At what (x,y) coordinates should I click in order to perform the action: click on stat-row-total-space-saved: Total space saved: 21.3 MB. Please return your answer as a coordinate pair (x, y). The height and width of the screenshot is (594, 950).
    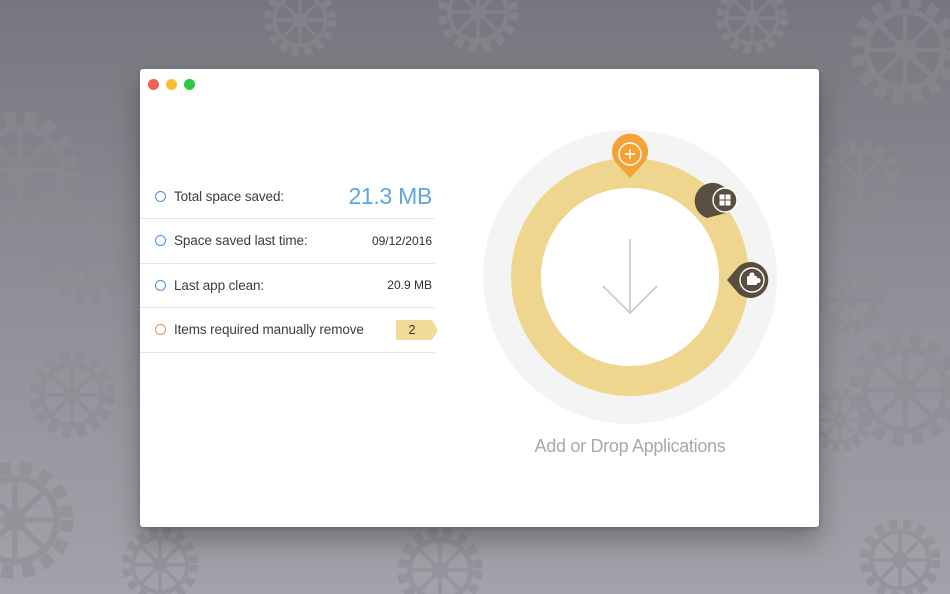
    Looking at the image, I should click on (287, 196).